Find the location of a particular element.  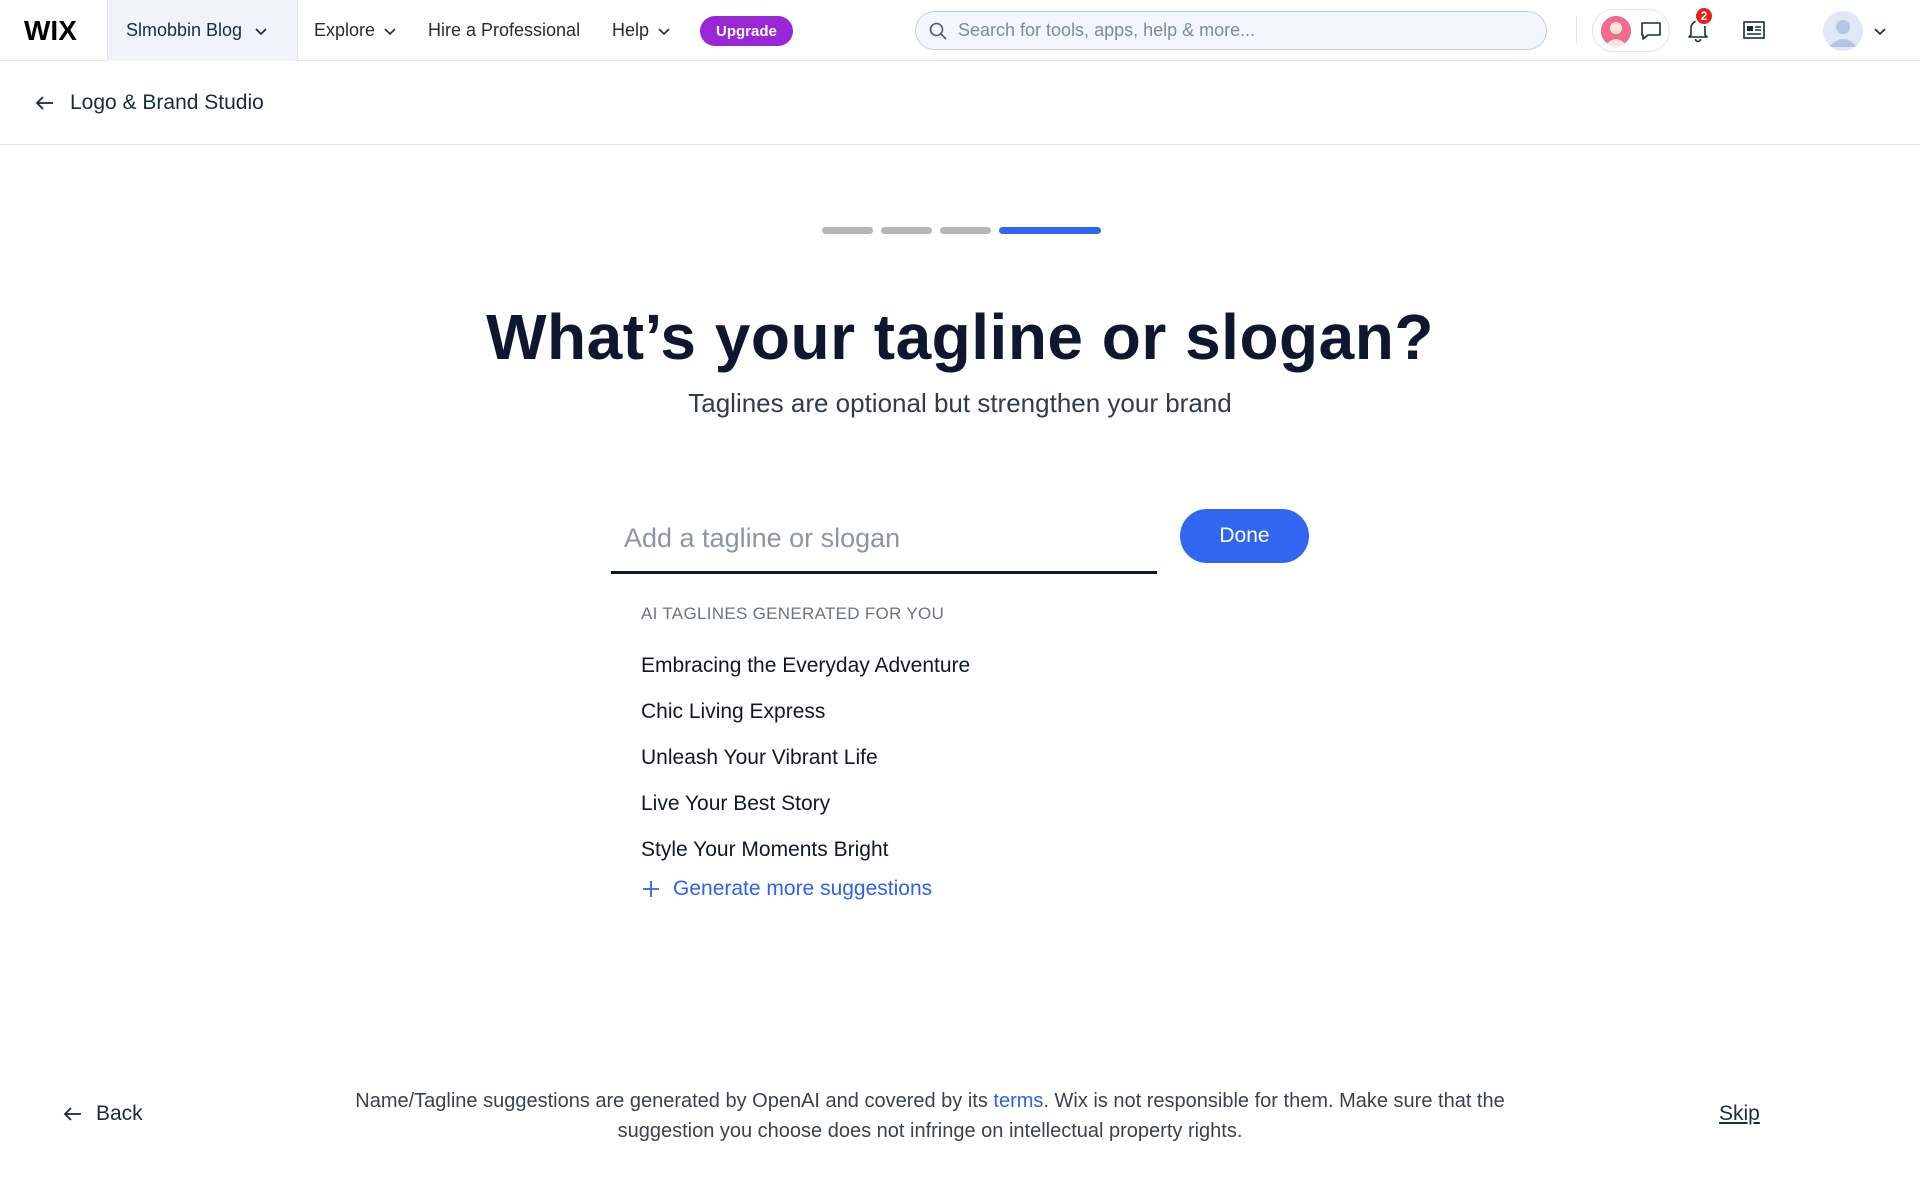

generate-more-button: Generate more suggestions is located at coordinates (786, 889).